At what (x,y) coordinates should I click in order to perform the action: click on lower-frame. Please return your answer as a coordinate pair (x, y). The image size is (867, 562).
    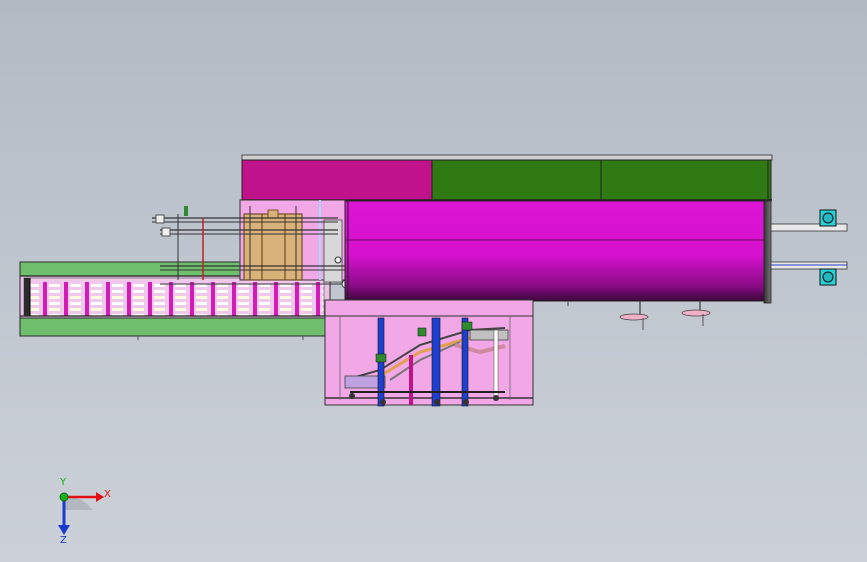
    Looking at the image, I should click on (429, 352).